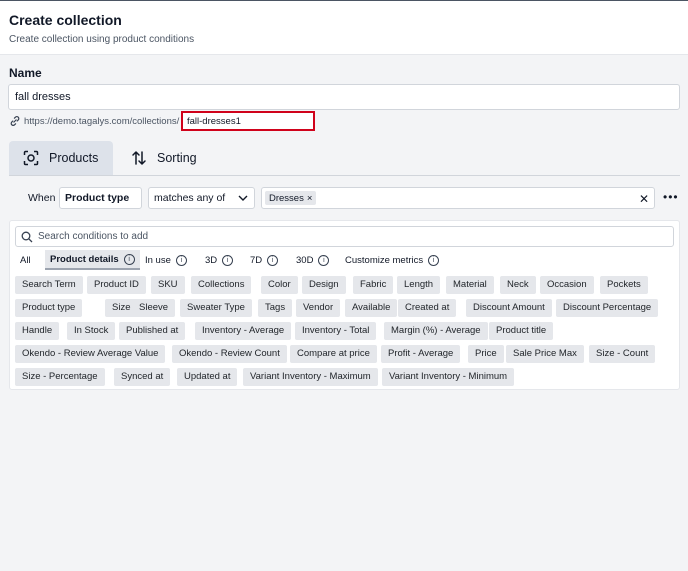 The image size is (688, 571). What do you see at coordinates (216, 308) in the screenshot?
I see `condition-chip-sweater-type: Sweater Type` at bounding box center [216, 308].